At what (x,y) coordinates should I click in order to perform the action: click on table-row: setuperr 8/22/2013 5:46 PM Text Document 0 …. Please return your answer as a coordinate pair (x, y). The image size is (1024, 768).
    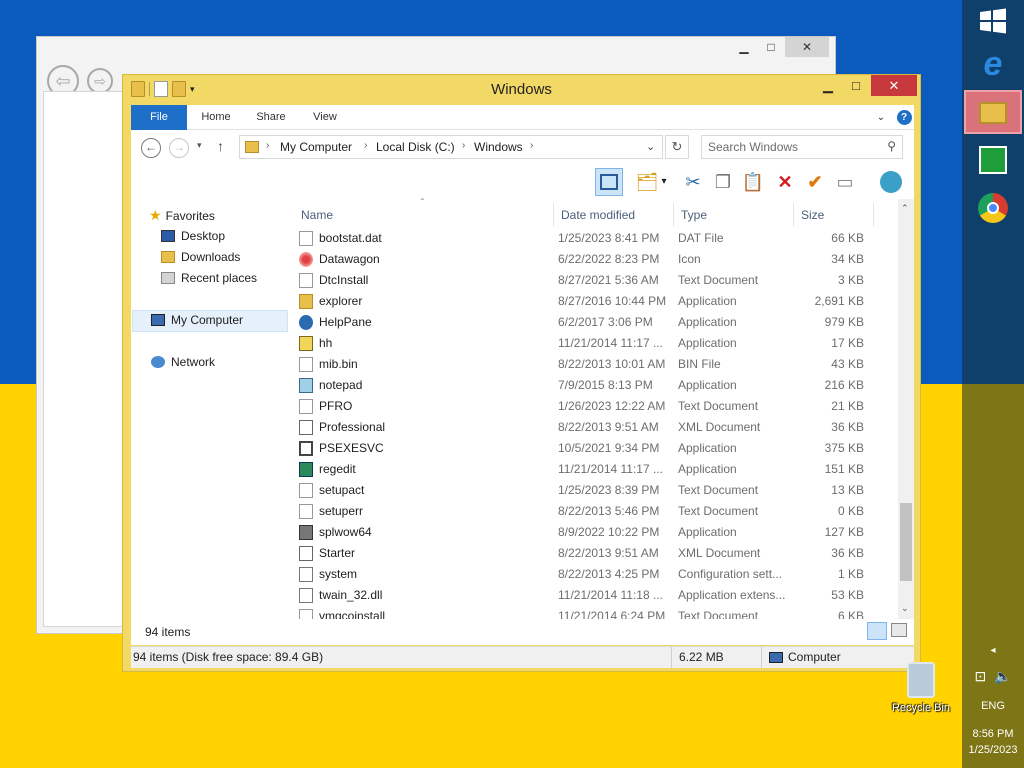
    Looking at the image, I should click on (586, 511).